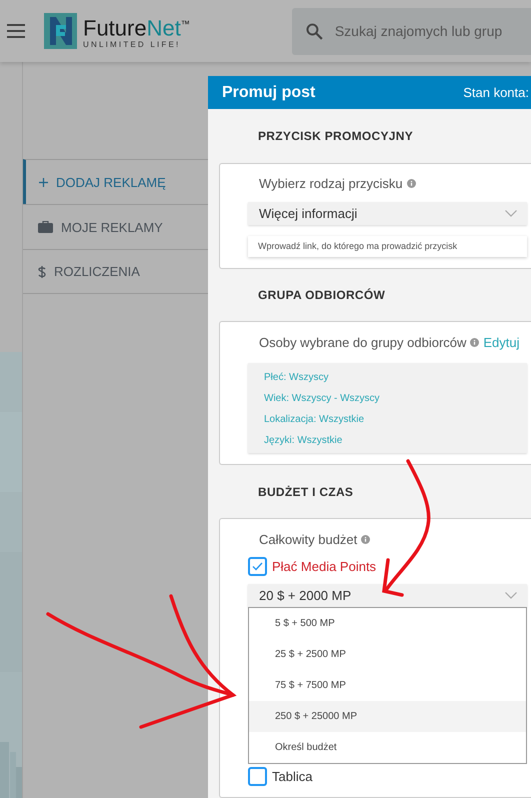 This screenshot has height=798, width=531. I want to click on field-label: Osoby wybrane do grupy odbiorców, so click(362, 342).